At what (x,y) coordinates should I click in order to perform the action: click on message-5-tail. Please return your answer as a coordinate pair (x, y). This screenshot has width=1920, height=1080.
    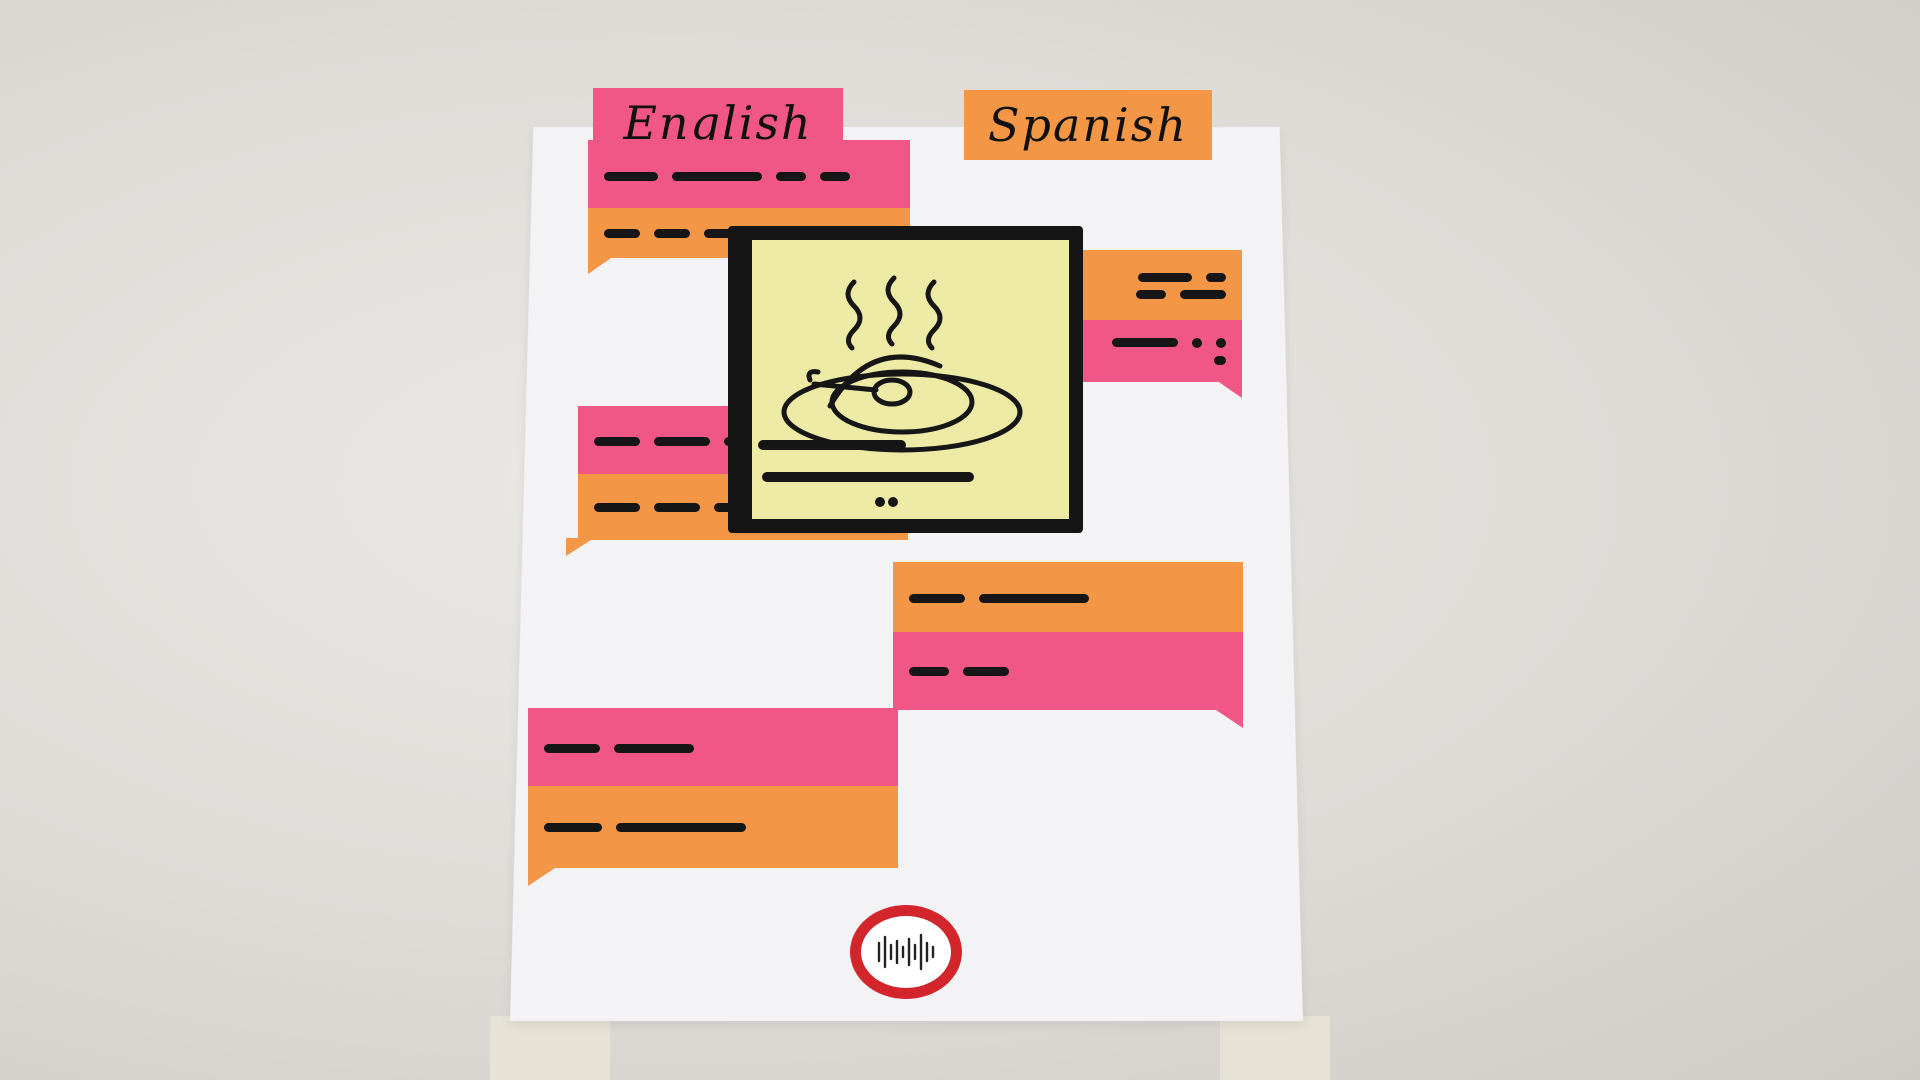
    Looking at the image, I should click on (543, 876).